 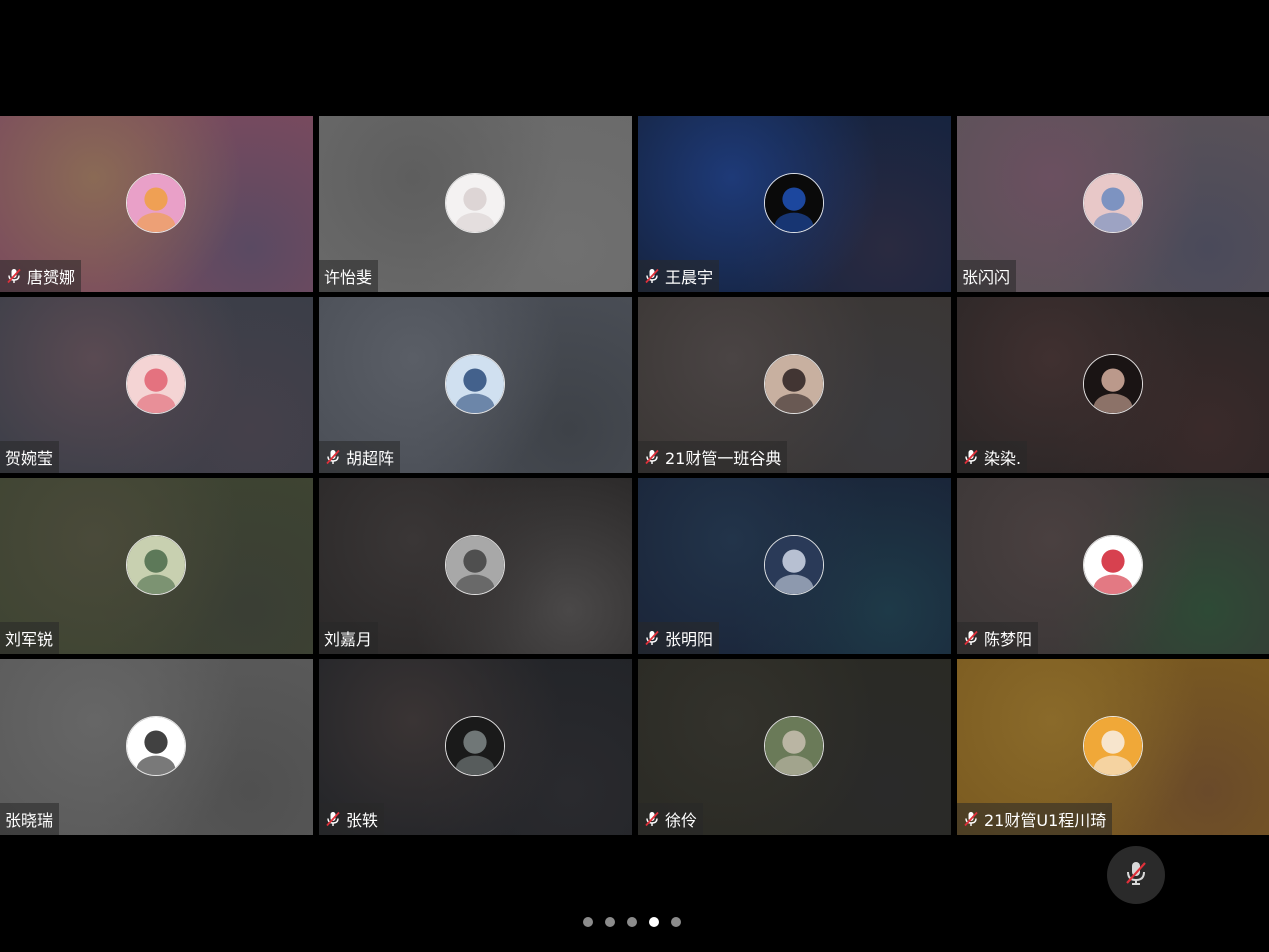 I want to click on cartoon-girl-avatar, so click(x=155, y=384).